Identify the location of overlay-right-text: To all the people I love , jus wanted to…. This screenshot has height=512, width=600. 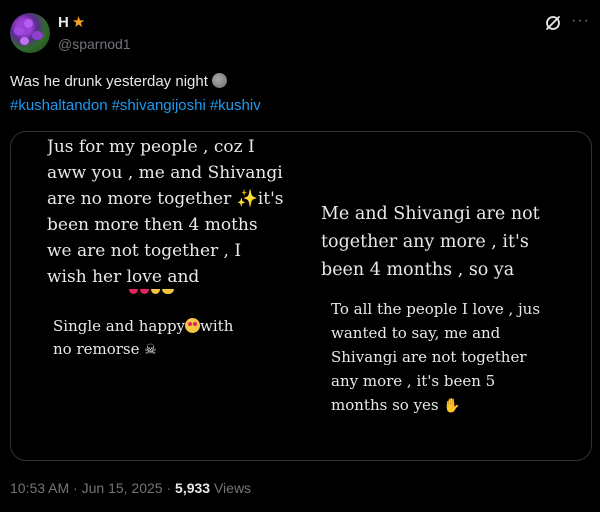
(456, 357).